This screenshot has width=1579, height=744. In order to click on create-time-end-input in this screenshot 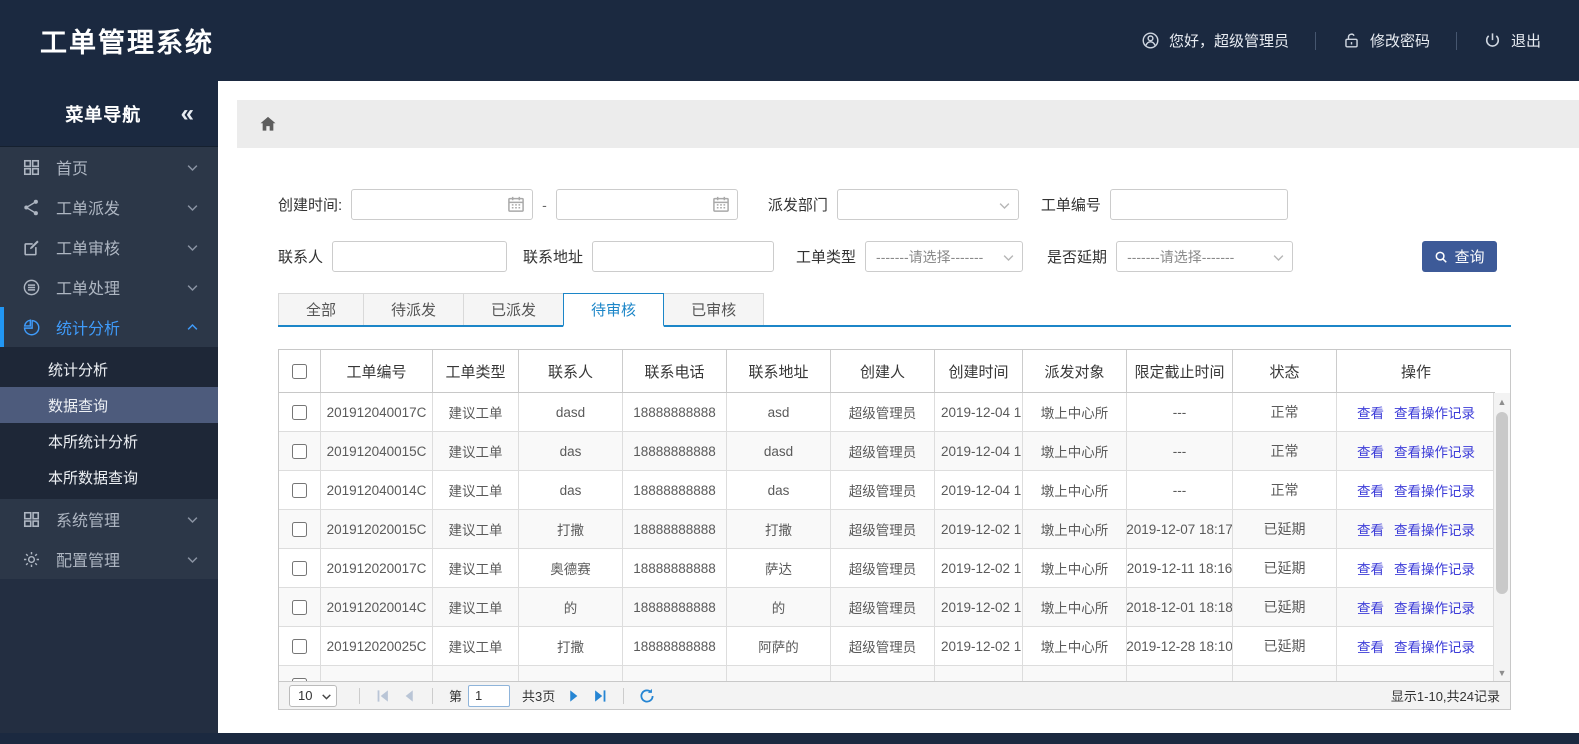, I will do `click(646, 204)`.